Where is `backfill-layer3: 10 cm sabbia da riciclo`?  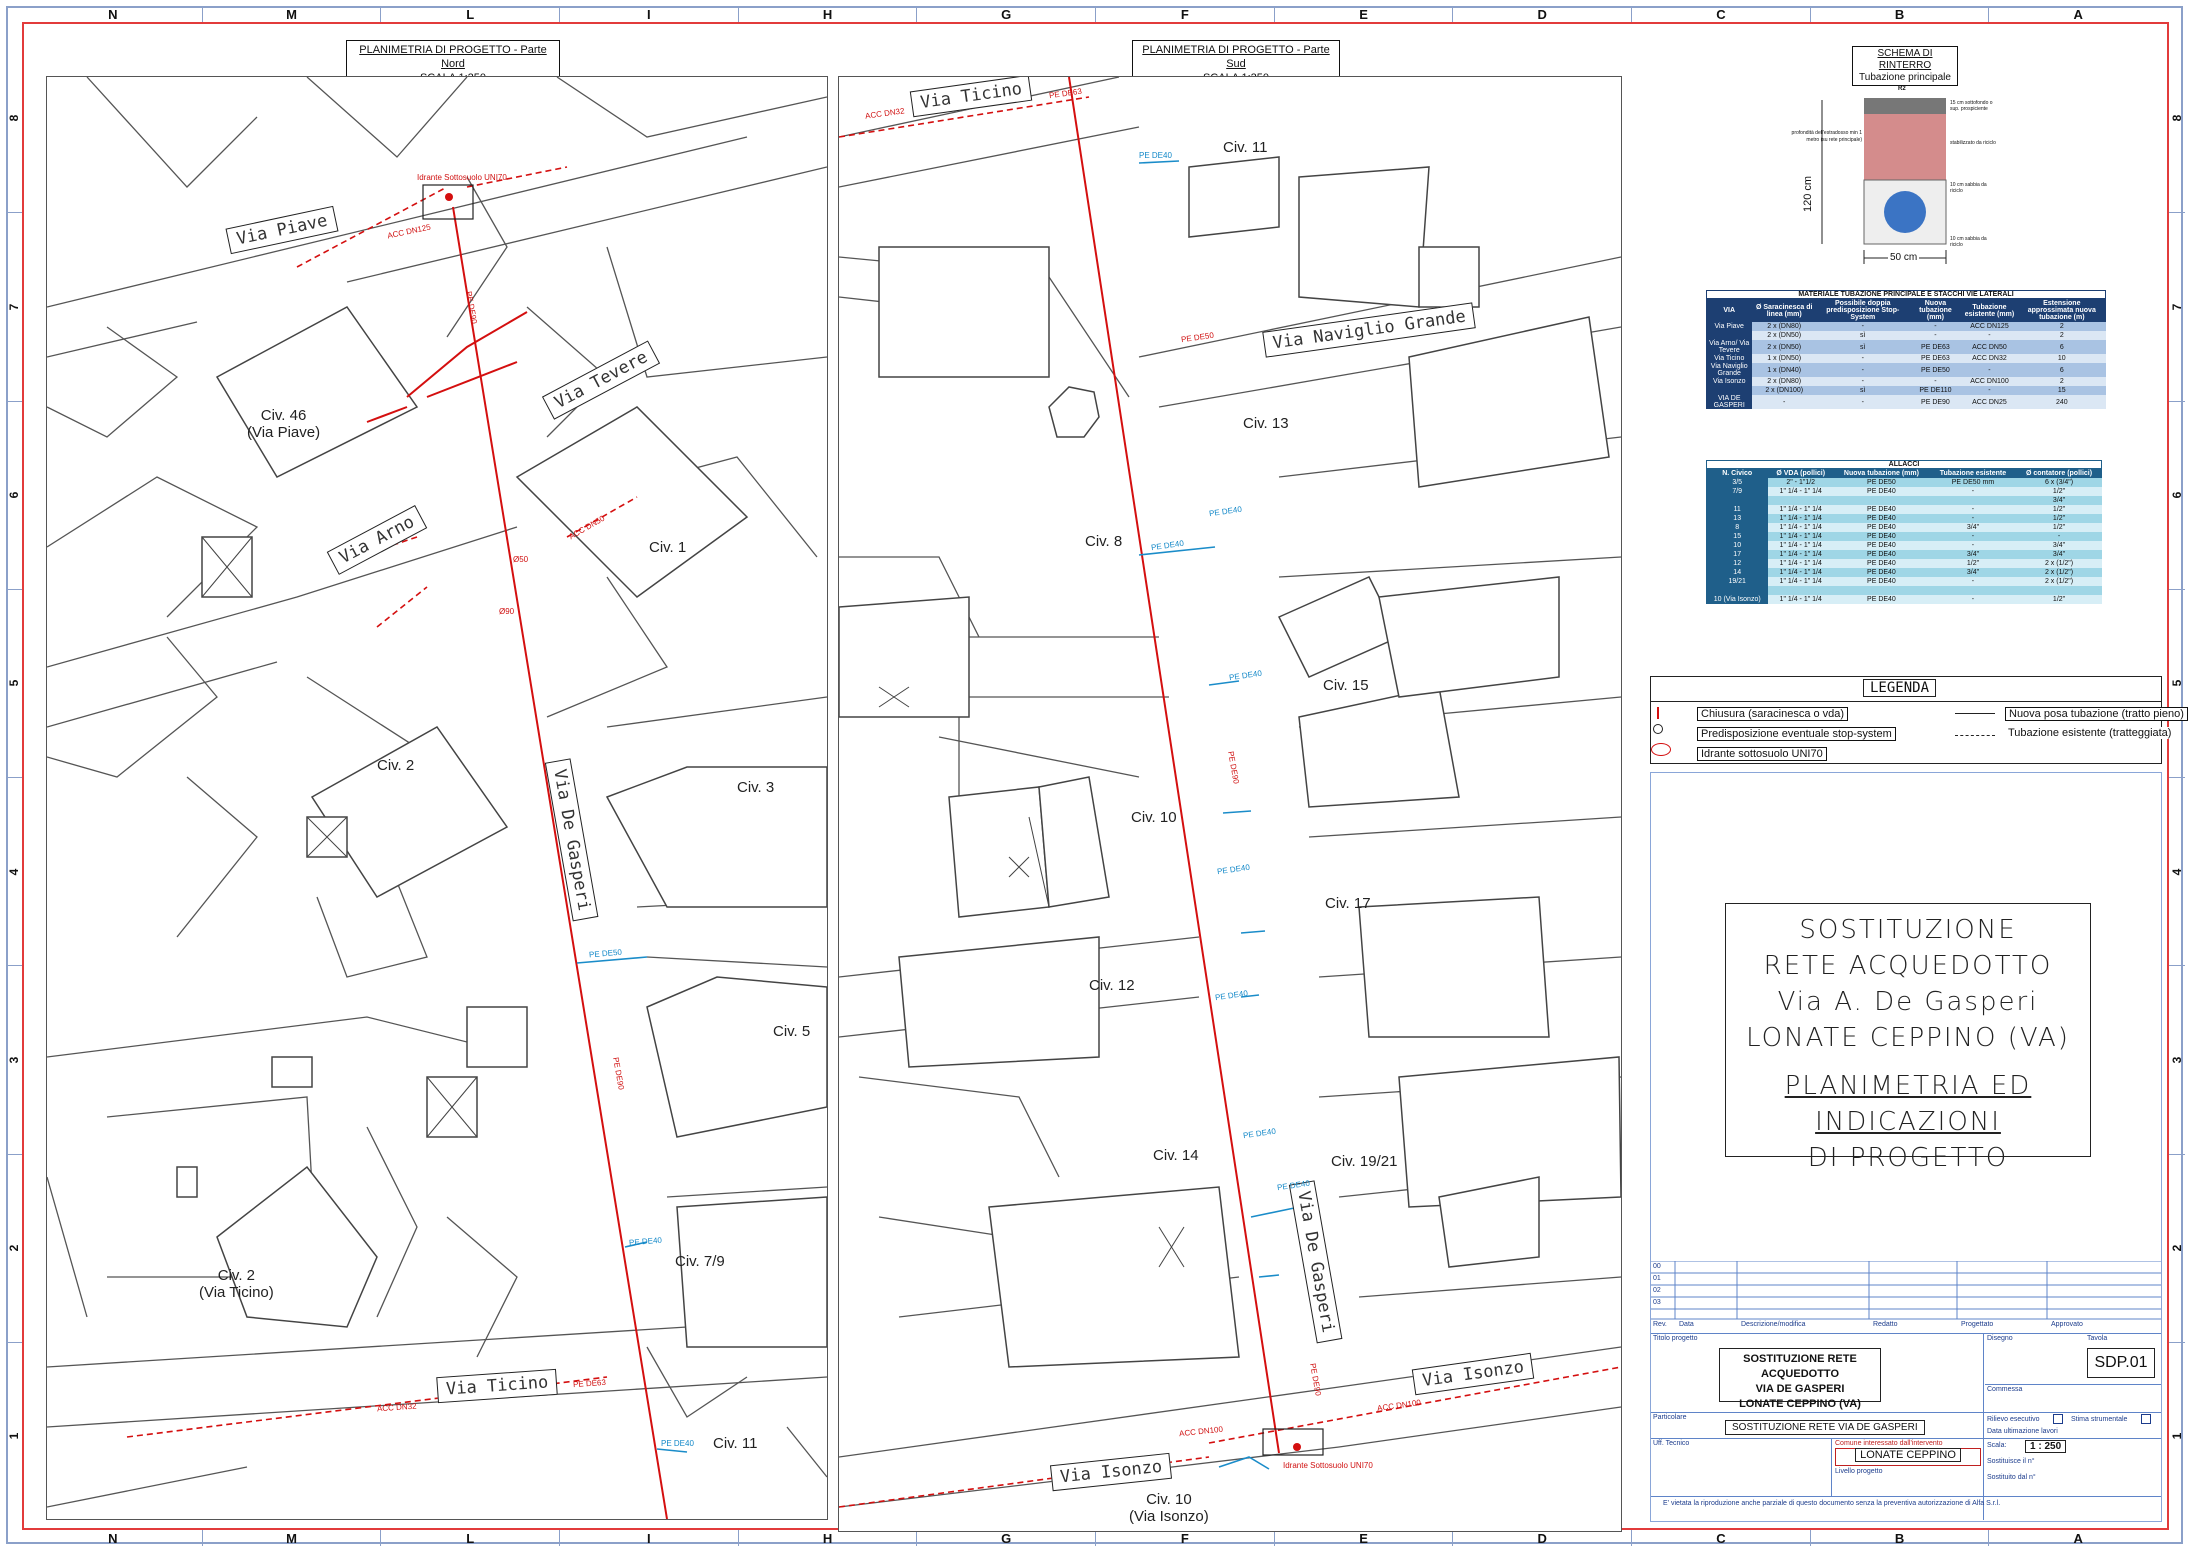
backfill-layer3: 10 cm sabbia da riciclo is located at coordinates (1968, 188).